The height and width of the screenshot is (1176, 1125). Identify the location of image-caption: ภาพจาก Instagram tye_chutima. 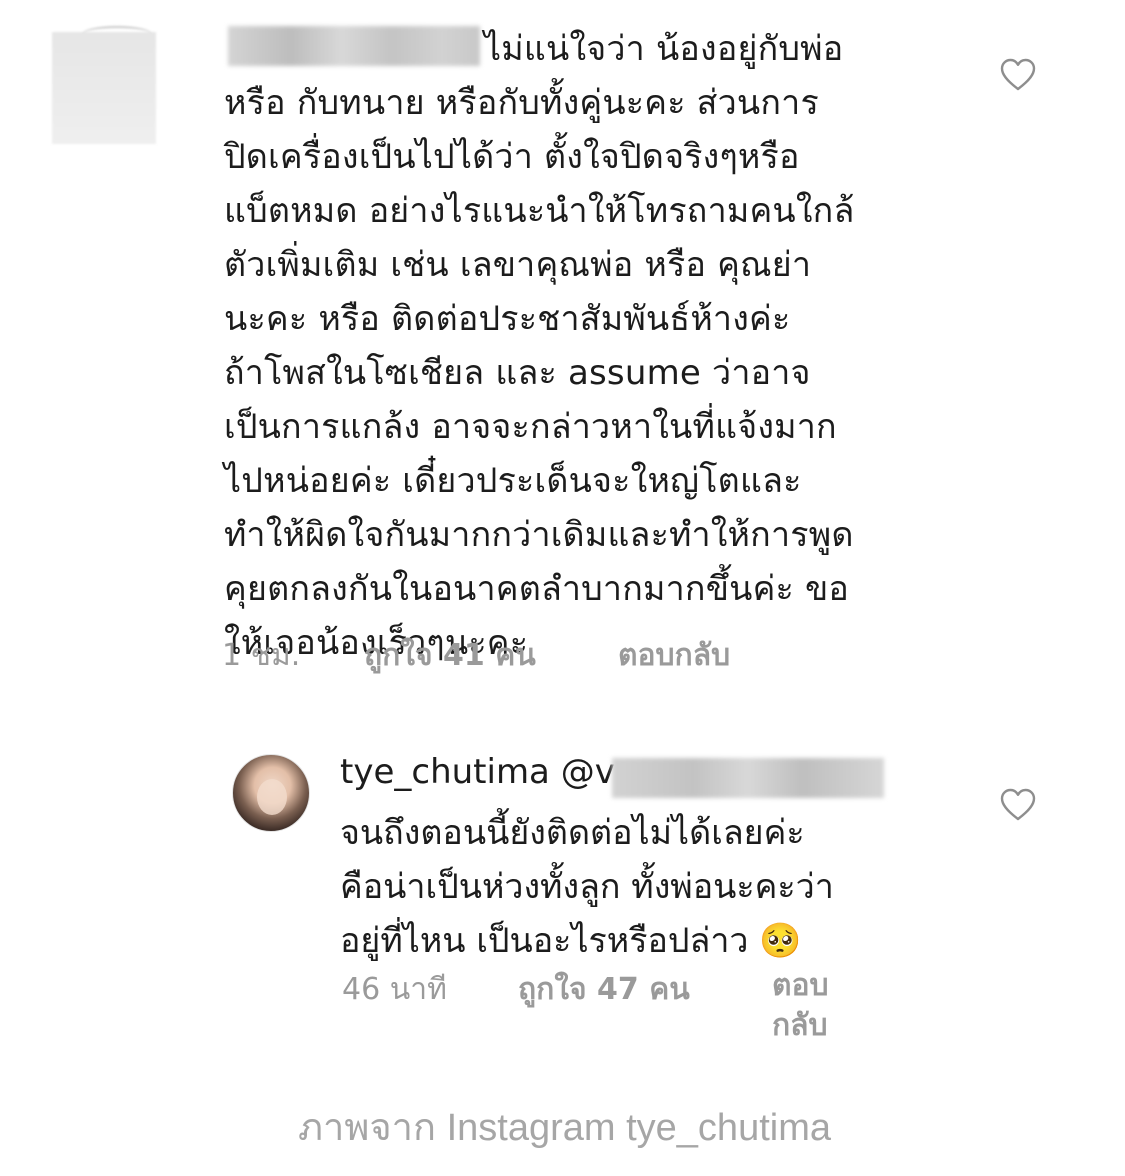
(562, 1126).